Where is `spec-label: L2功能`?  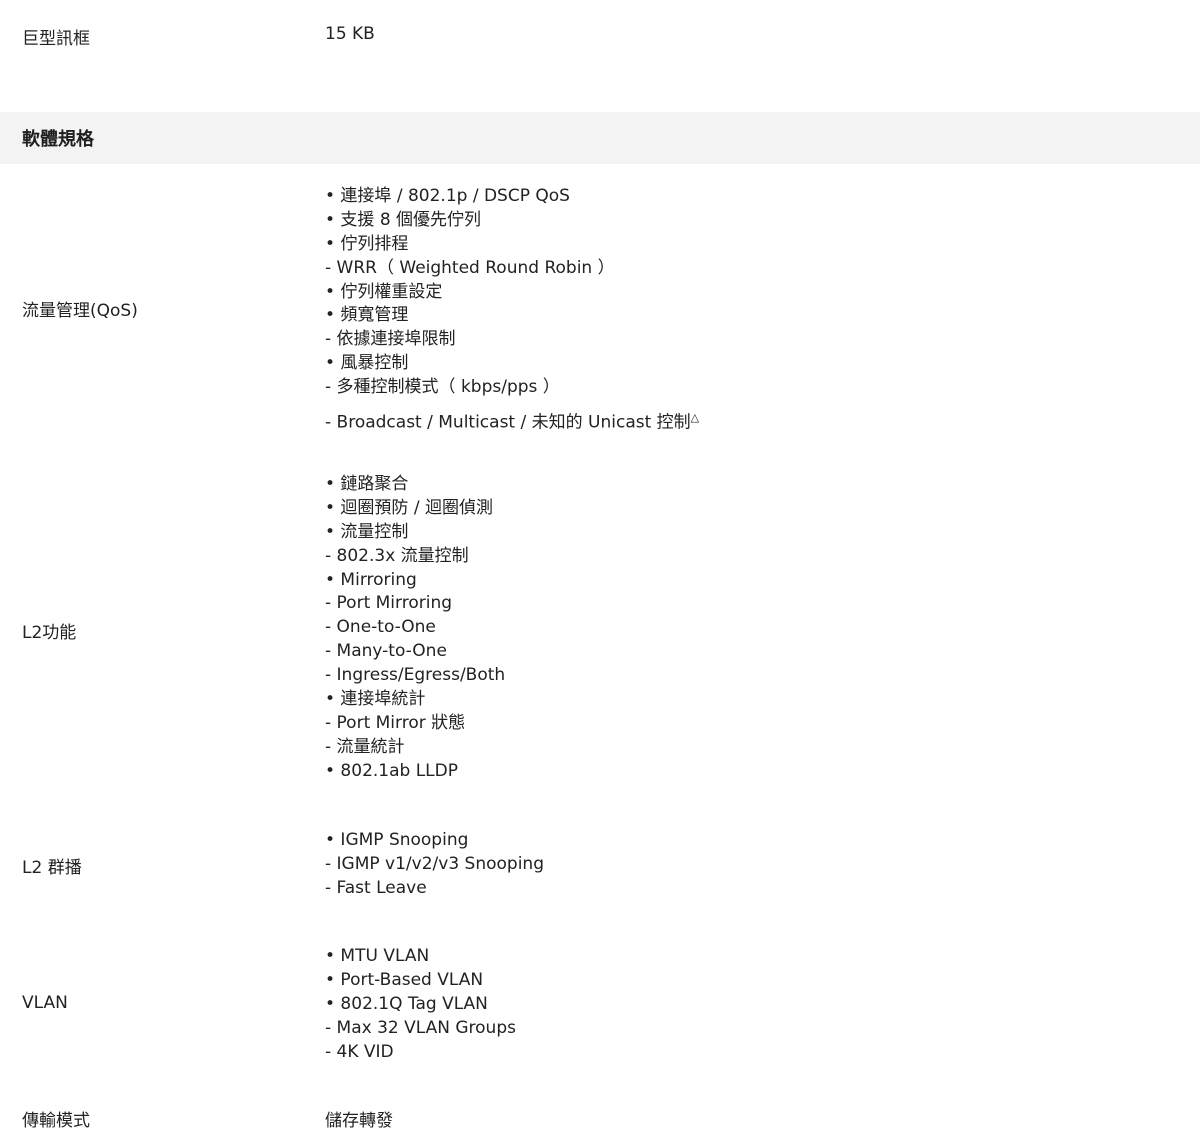 spec-label: L2功能 is located at coordinates (49, 633).